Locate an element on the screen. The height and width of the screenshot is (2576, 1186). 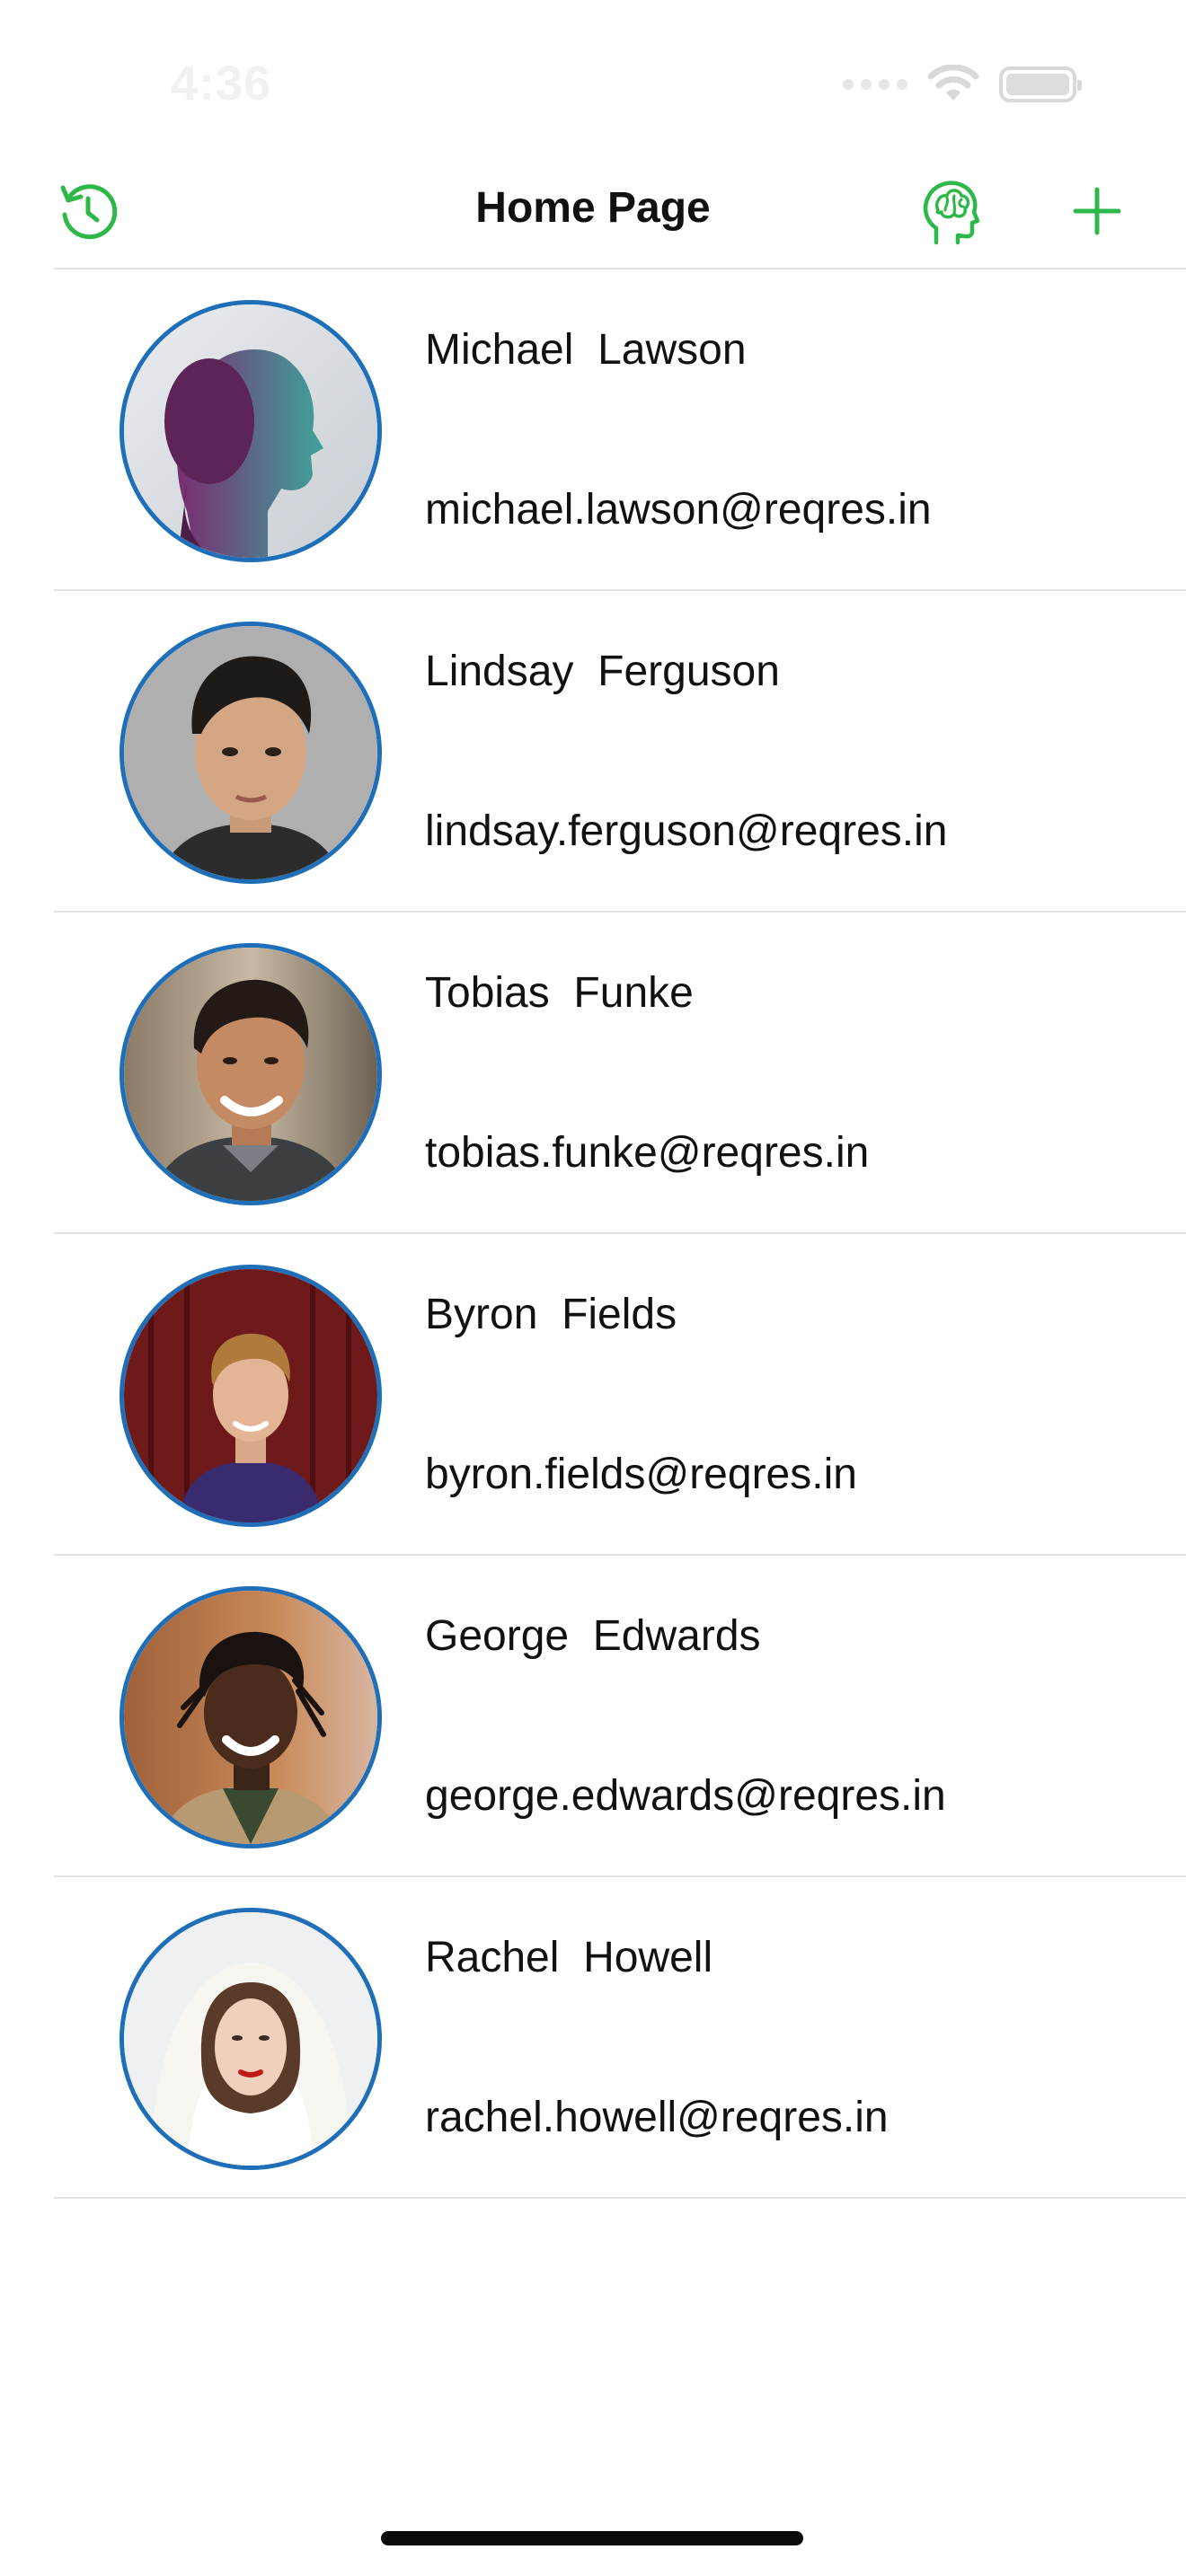
status-bar: 4:36 is located at coordinates (593, 76).